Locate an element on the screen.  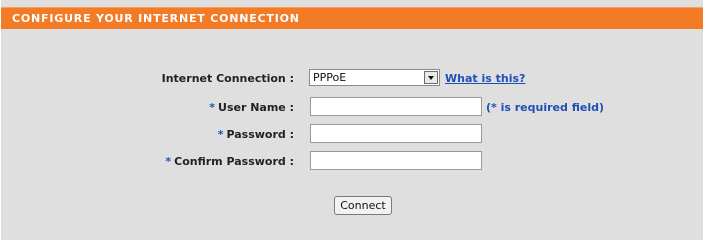
internet-connection-select: PPPoE is located at coordinates (374, 77).